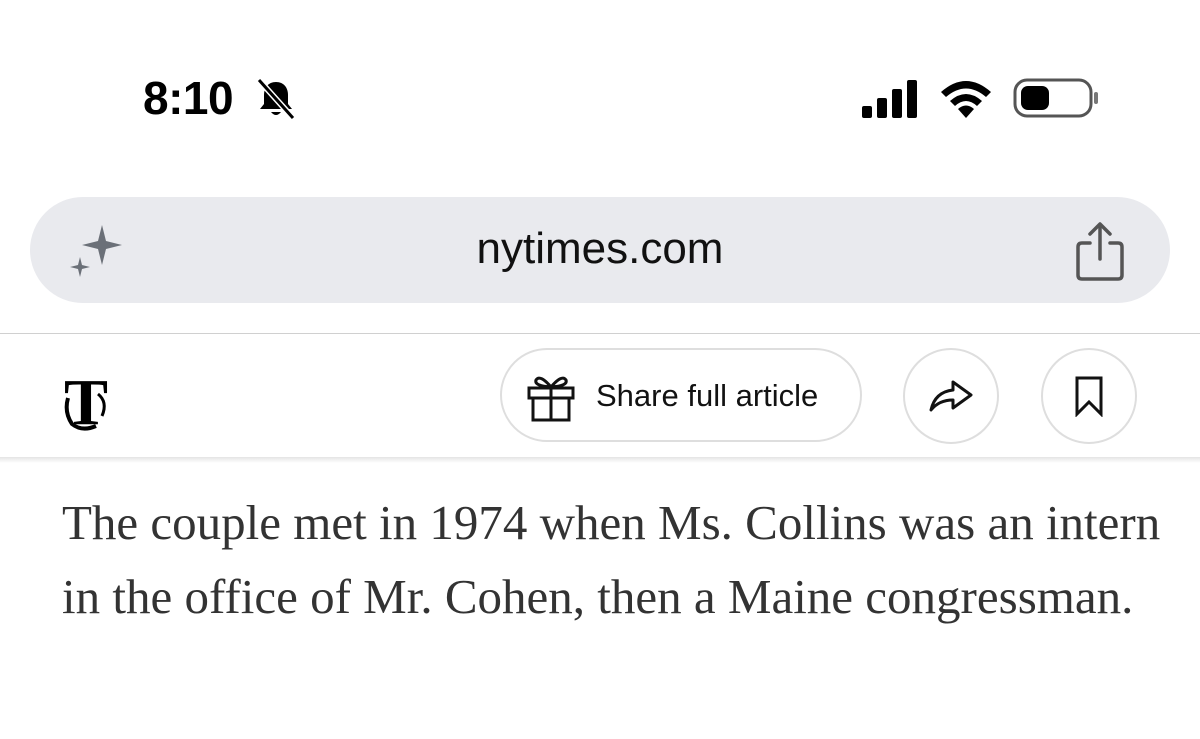  I want to click on share-arrow-icon, so click(951, 396).